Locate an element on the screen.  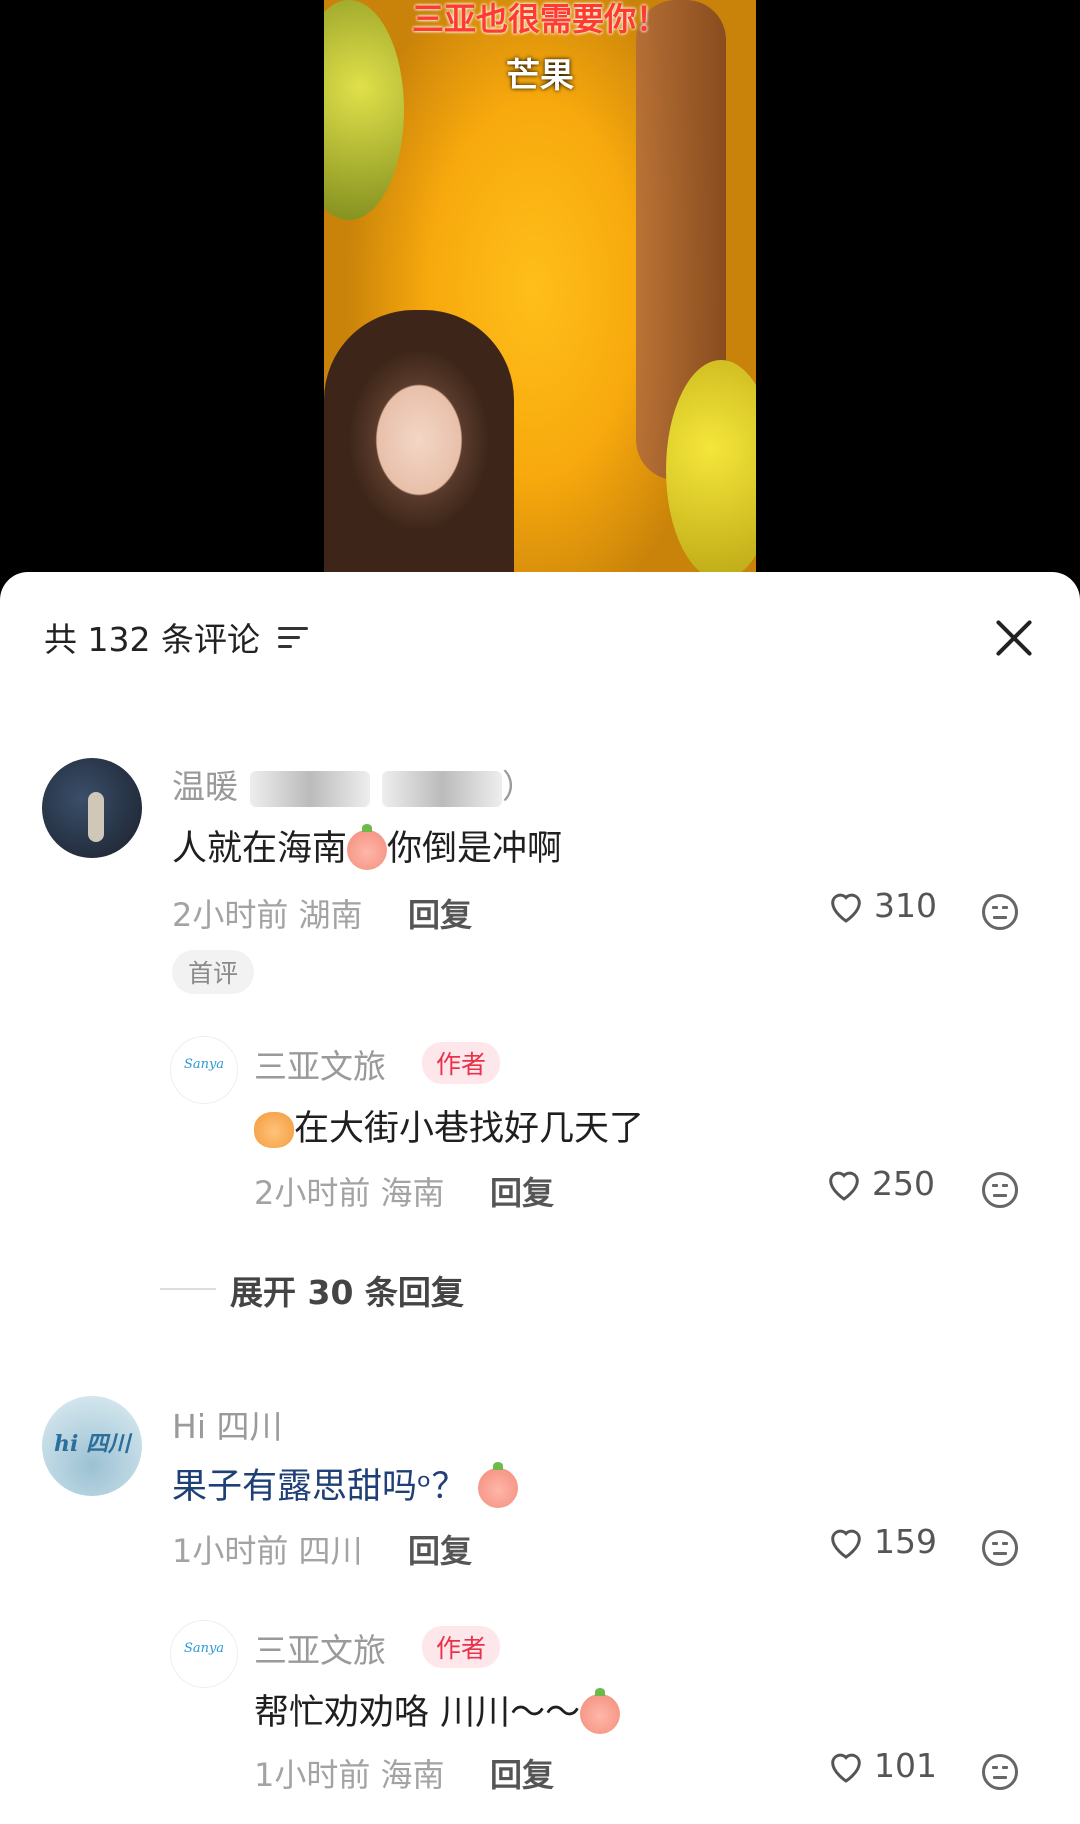
like-button: 310 is located at coordinates (881, 905).